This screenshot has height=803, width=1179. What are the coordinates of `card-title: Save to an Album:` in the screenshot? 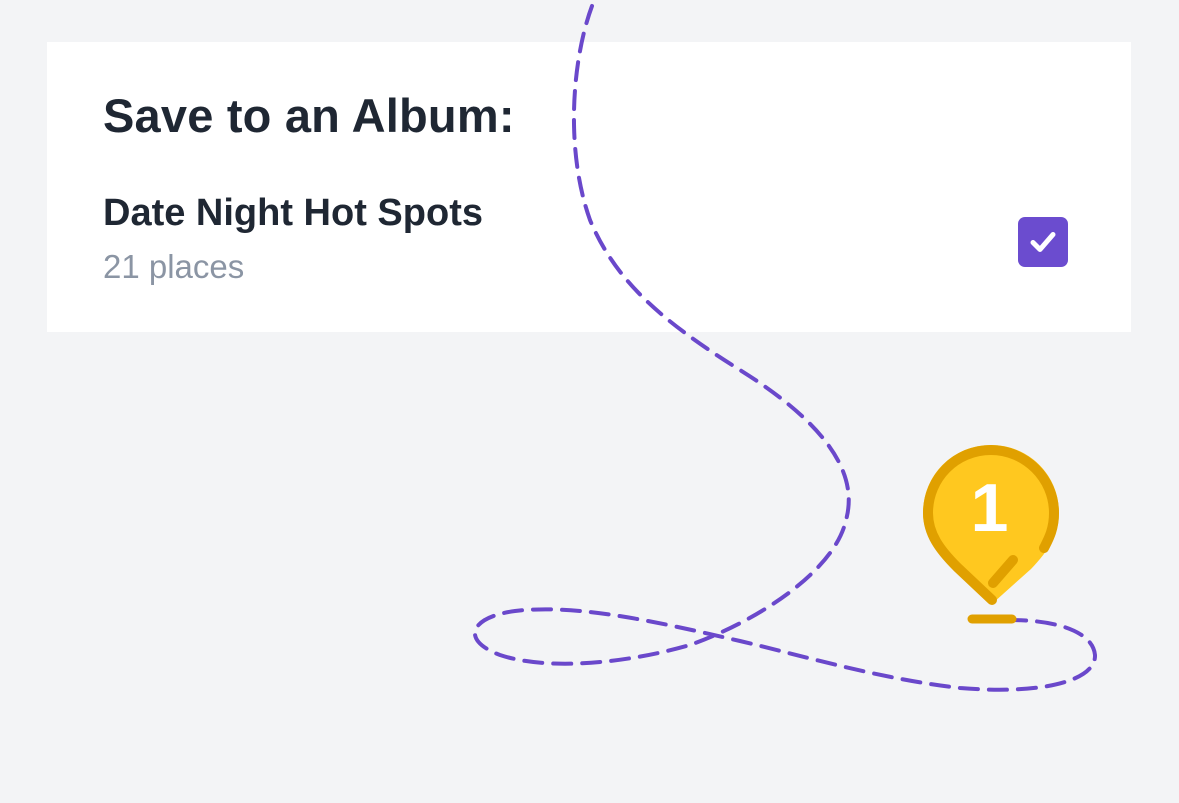 It's located at (309, 115).